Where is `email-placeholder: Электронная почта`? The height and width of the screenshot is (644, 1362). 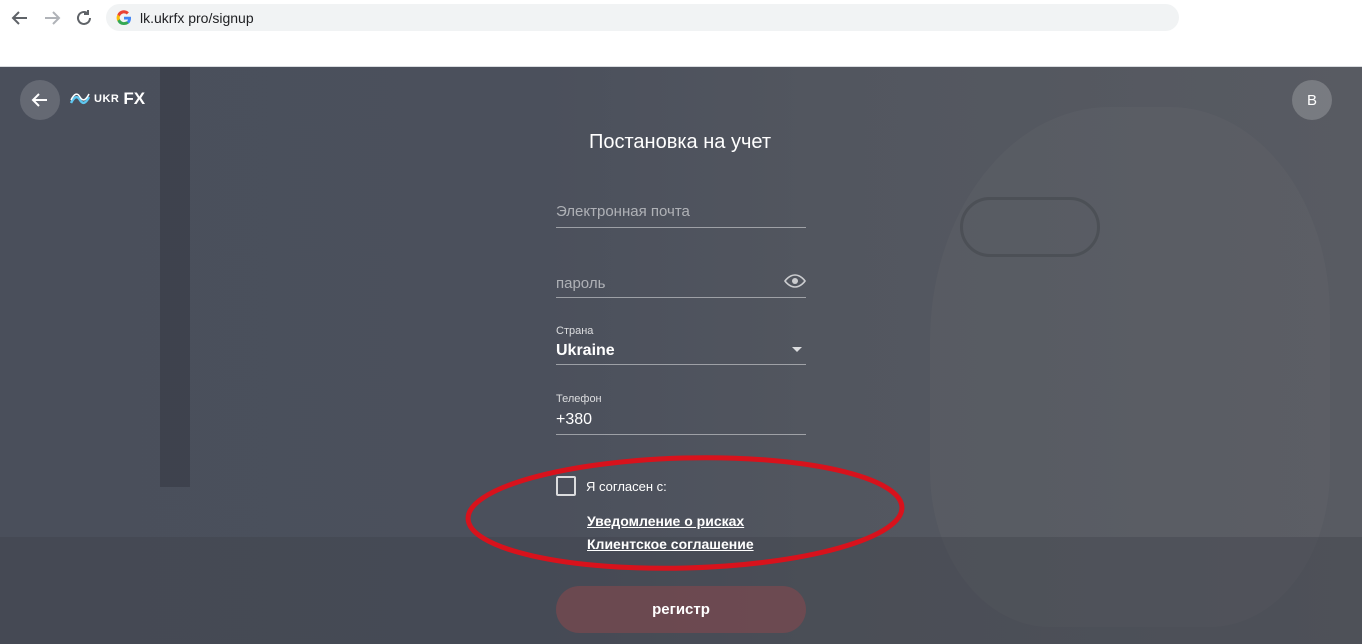
email-placeholder: Электронная почта is located at coordinates (623, 211).